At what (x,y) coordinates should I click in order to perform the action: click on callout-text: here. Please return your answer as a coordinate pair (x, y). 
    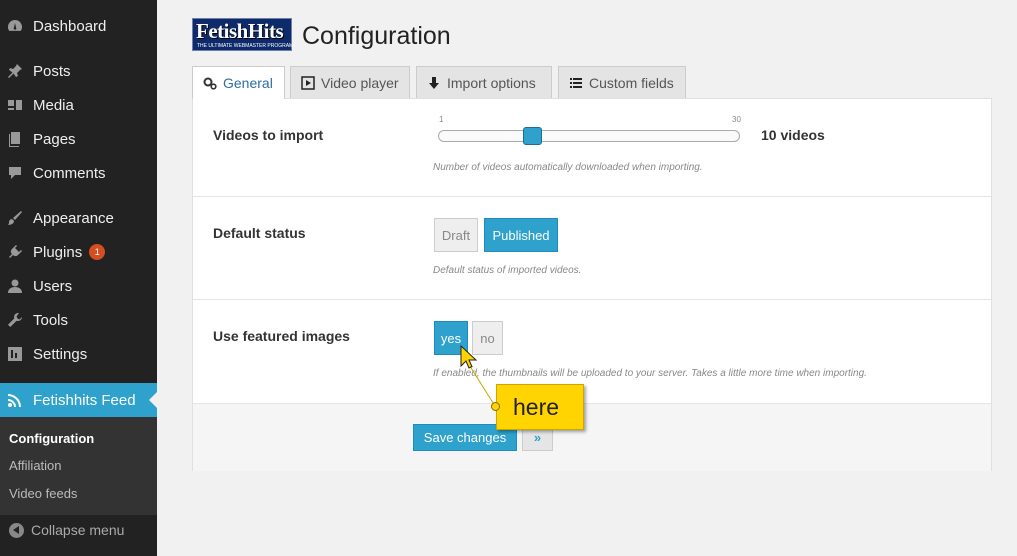
    Looking at the image, I should click on (536, 406).